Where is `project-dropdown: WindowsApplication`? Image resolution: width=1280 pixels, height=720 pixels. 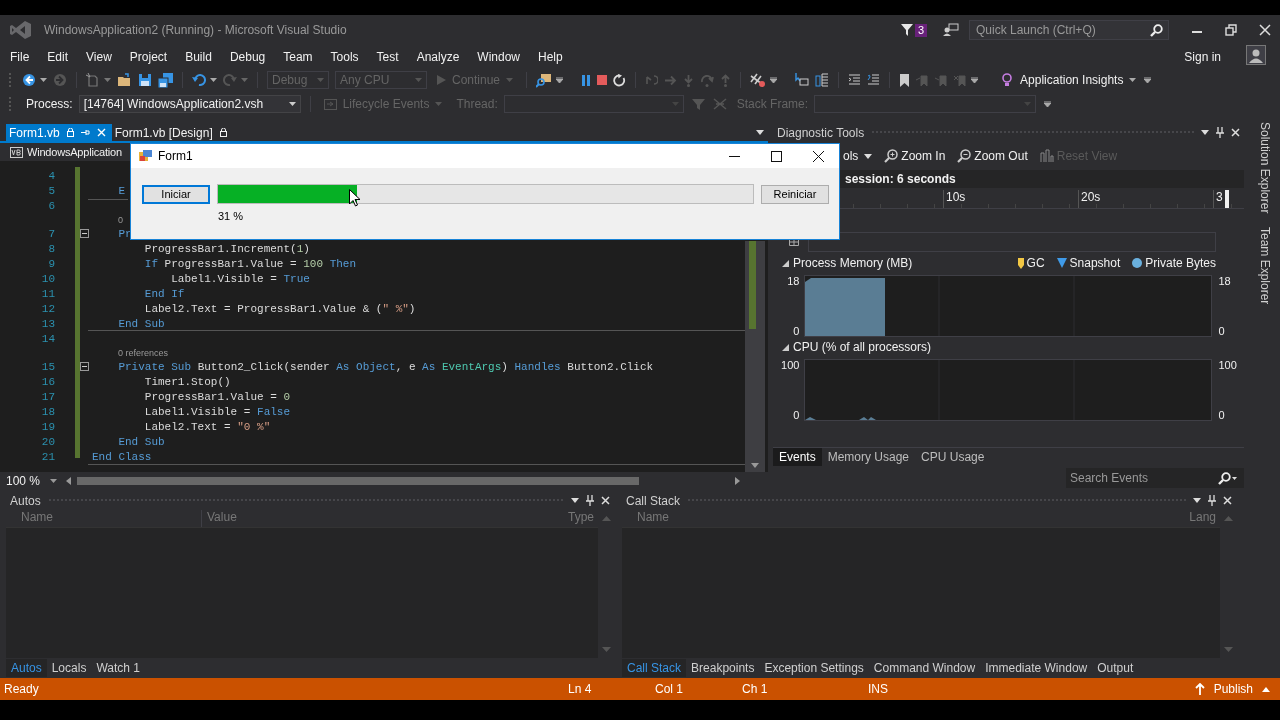
project-dropdown: WindowsApplication is located at coordinates (74, 152).